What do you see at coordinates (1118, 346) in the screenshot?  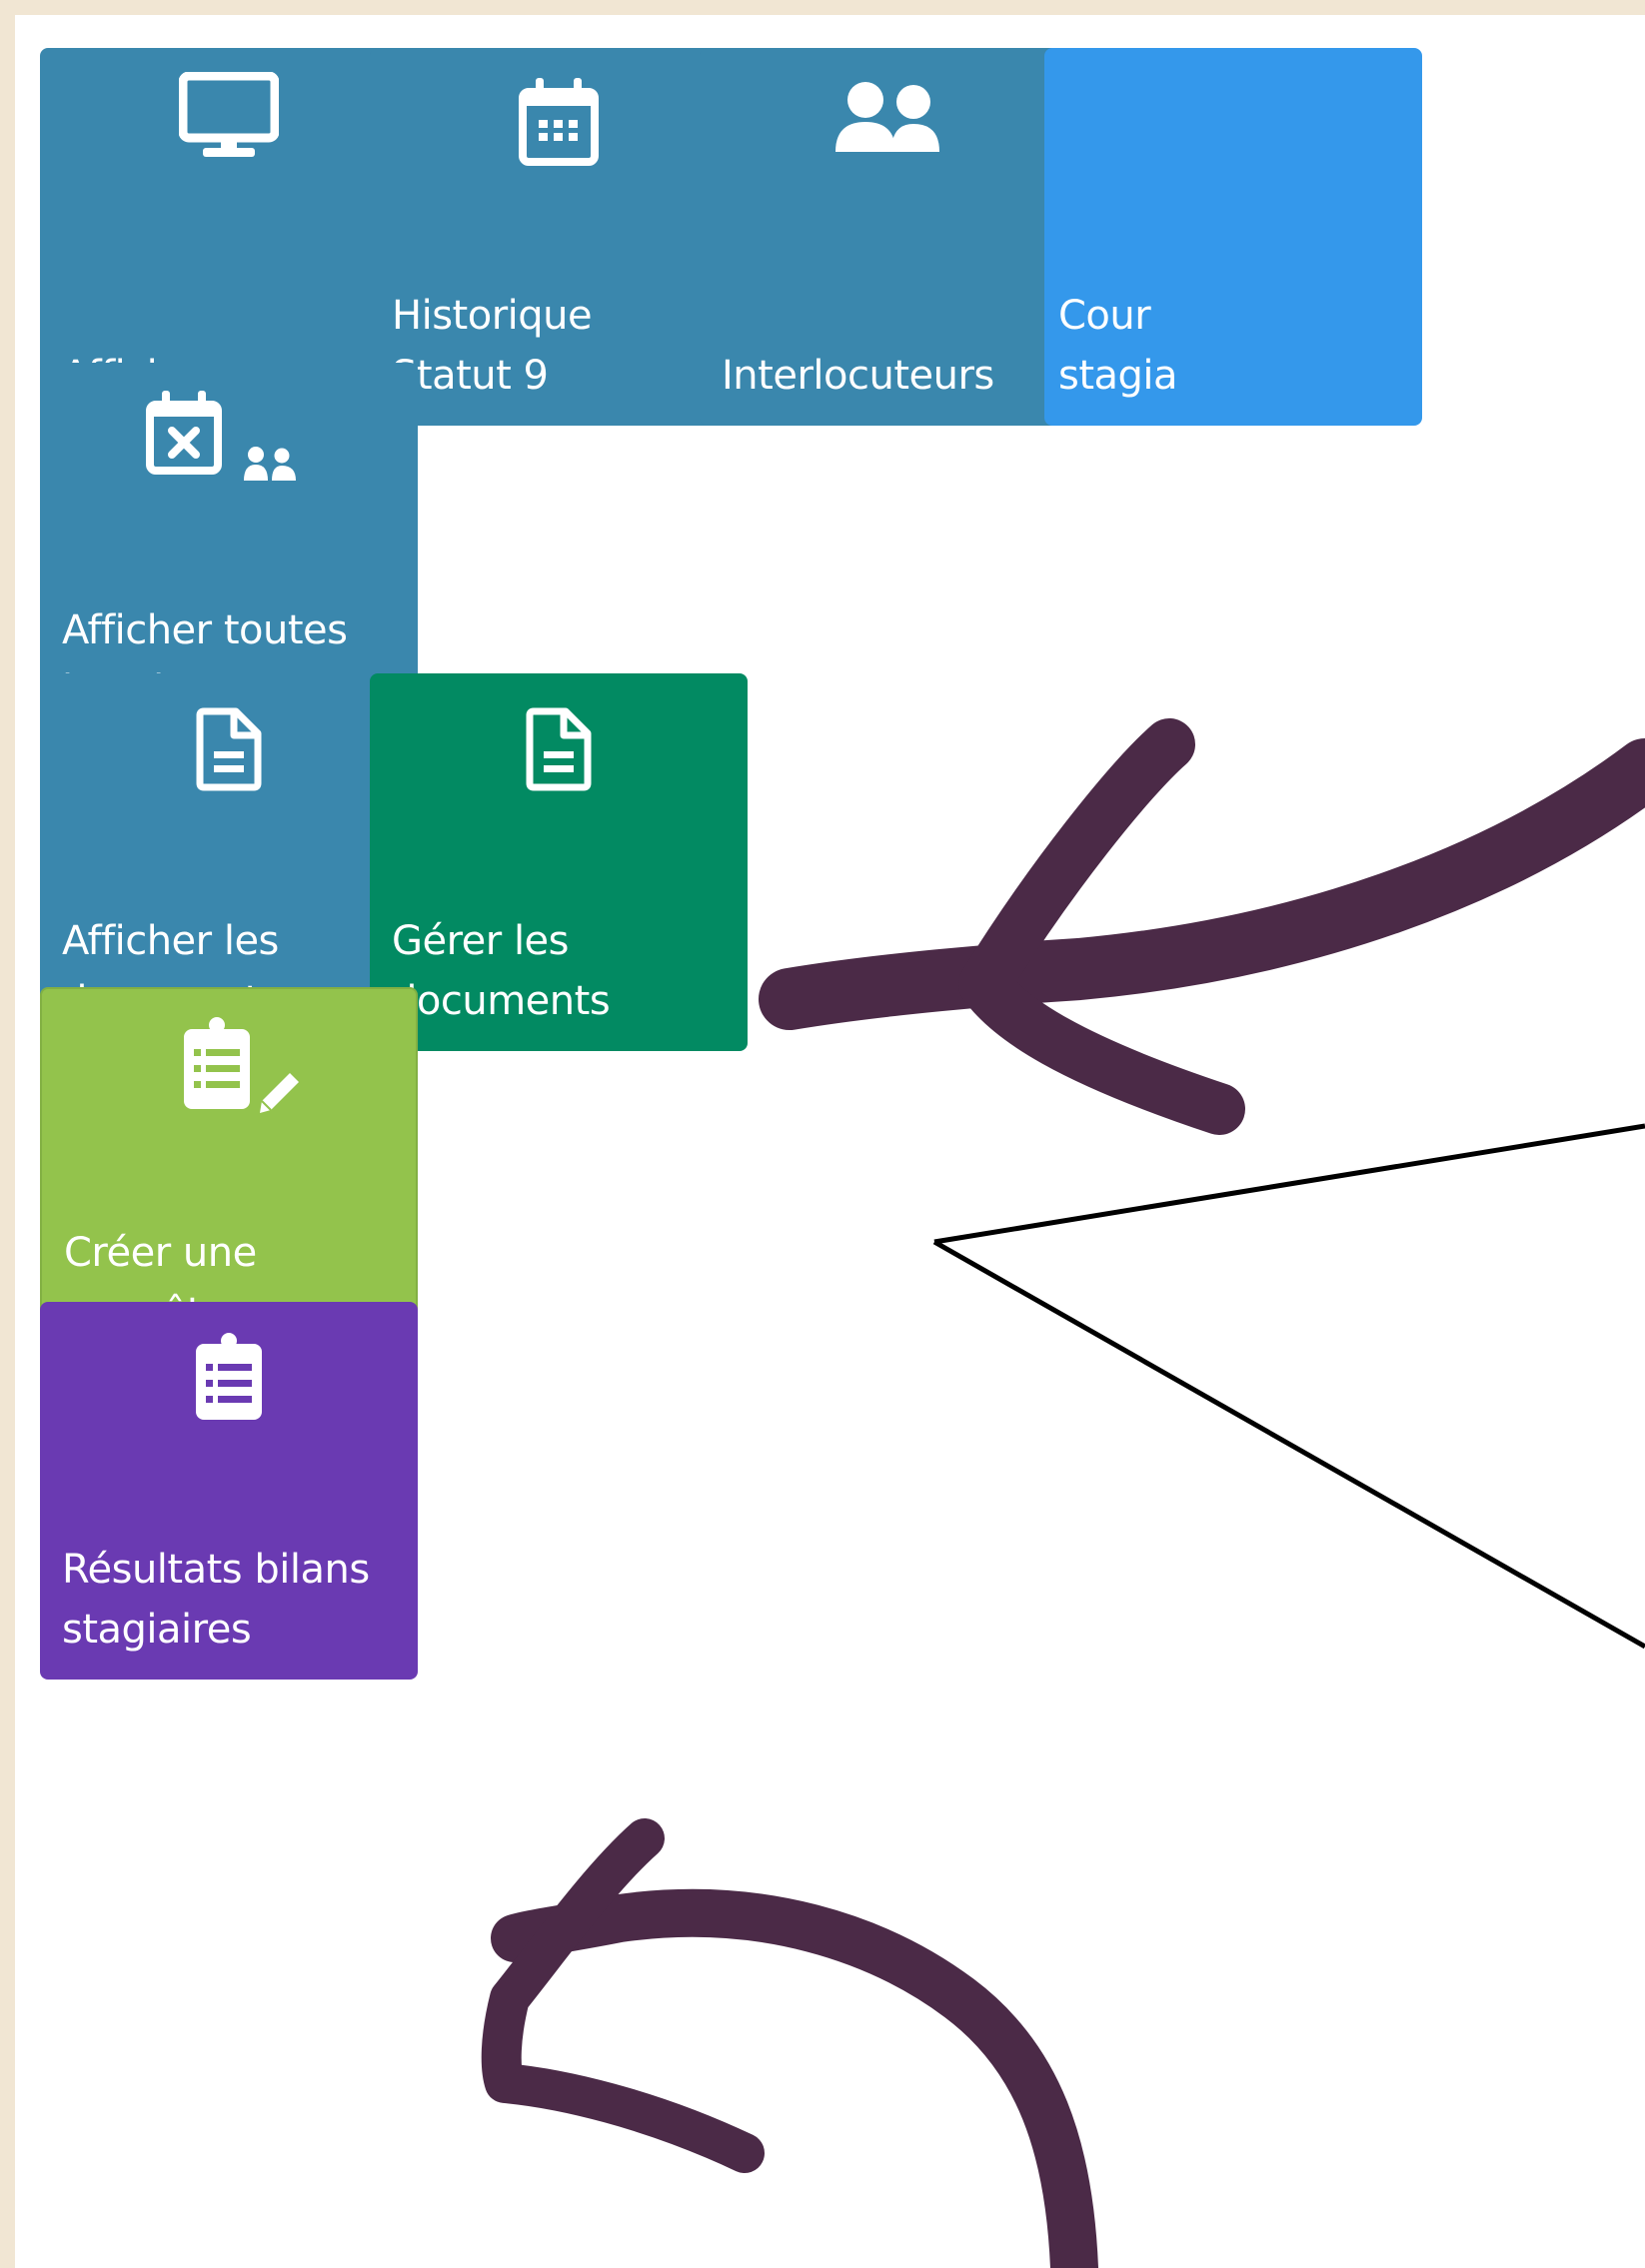 I see `tile-label: Cour stagia` at bounding box center [1118, 346].